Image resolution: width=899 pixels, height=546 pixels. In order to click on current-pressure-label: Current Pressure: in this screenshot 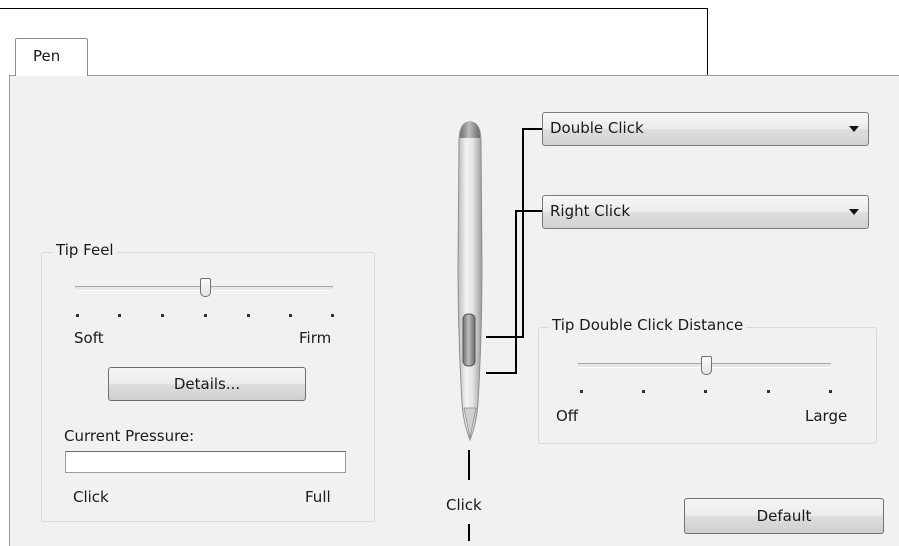, I will do `click(129, 436)`.